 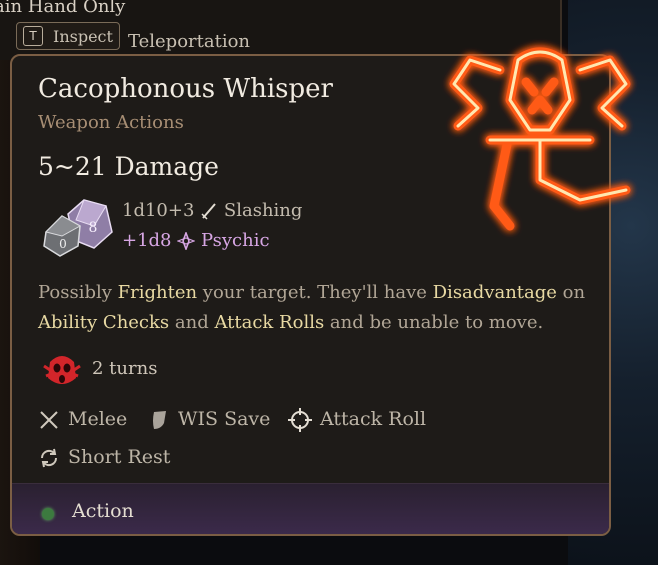 I want to click on primary-damage-line: 1d10+3 Slashing, so click(x=212, y=210).